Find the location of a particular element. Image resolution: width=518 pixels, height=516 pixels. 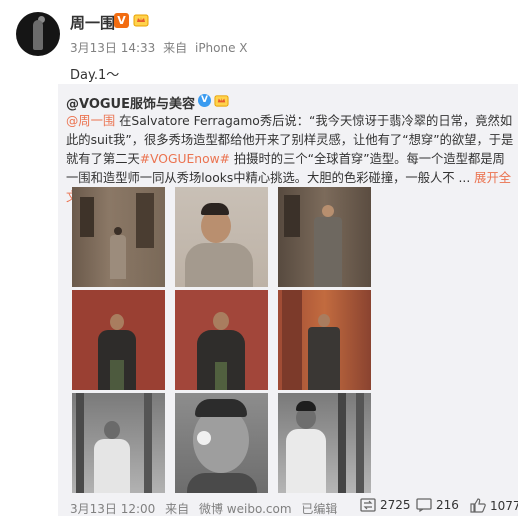

avatar is located at coordinates (38, 34).